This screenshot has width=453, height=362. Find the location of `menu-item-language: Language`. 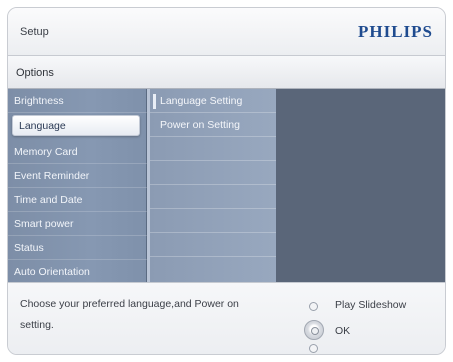

menu-item-language: Language is located at coordinates (76, 125).